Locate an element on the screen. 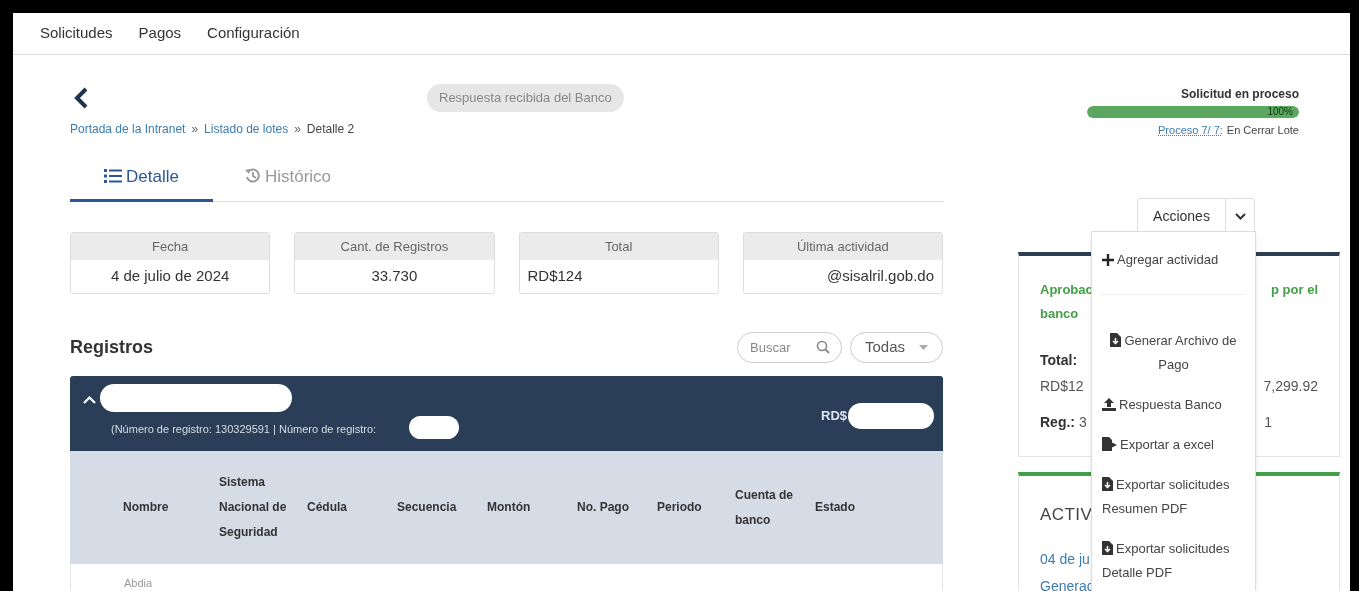 The image size is (1359, 591). process-link: Proceso 7/ 7: is located at coordinates (1190, 130).